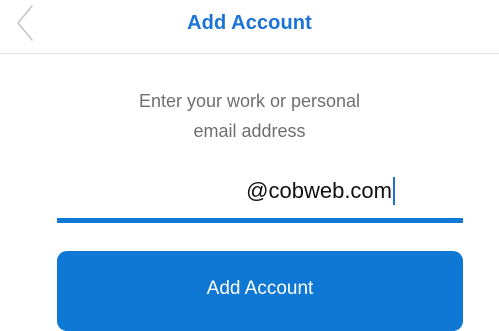 The width and height of the screenshot is (499, 331). I want to click on email-value: @cobweb.com, so click(319, 190).